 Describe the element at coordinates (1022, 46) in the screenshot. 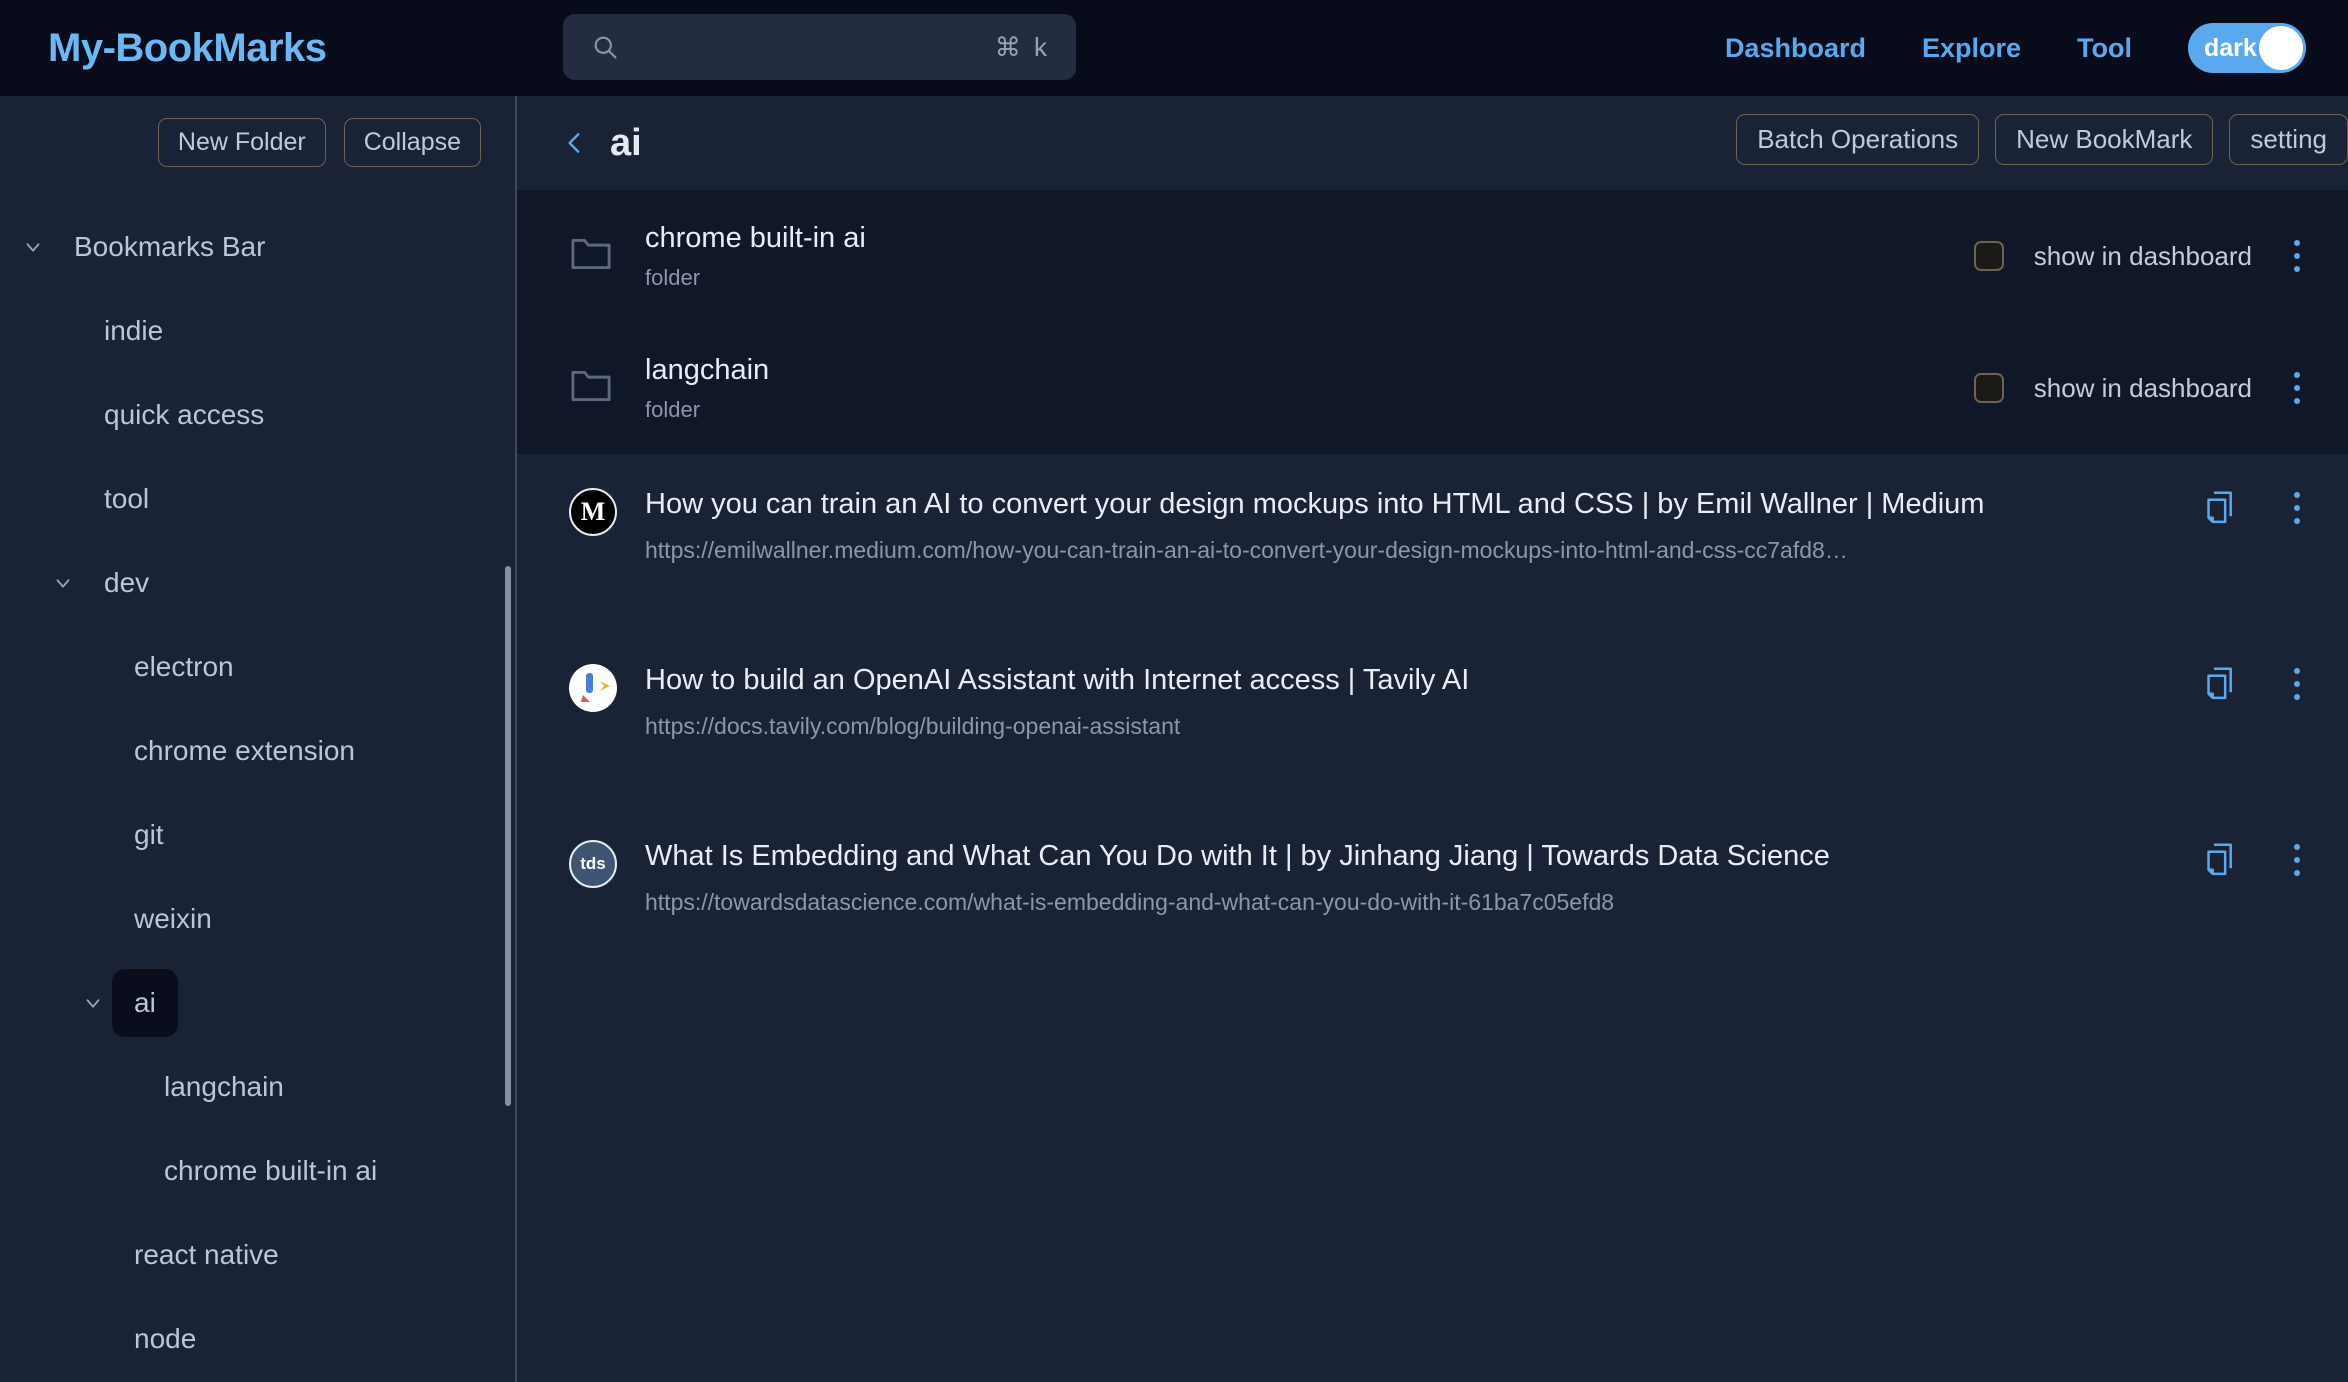

I see `search-shortcut-hint: ⌘ k` at that location.